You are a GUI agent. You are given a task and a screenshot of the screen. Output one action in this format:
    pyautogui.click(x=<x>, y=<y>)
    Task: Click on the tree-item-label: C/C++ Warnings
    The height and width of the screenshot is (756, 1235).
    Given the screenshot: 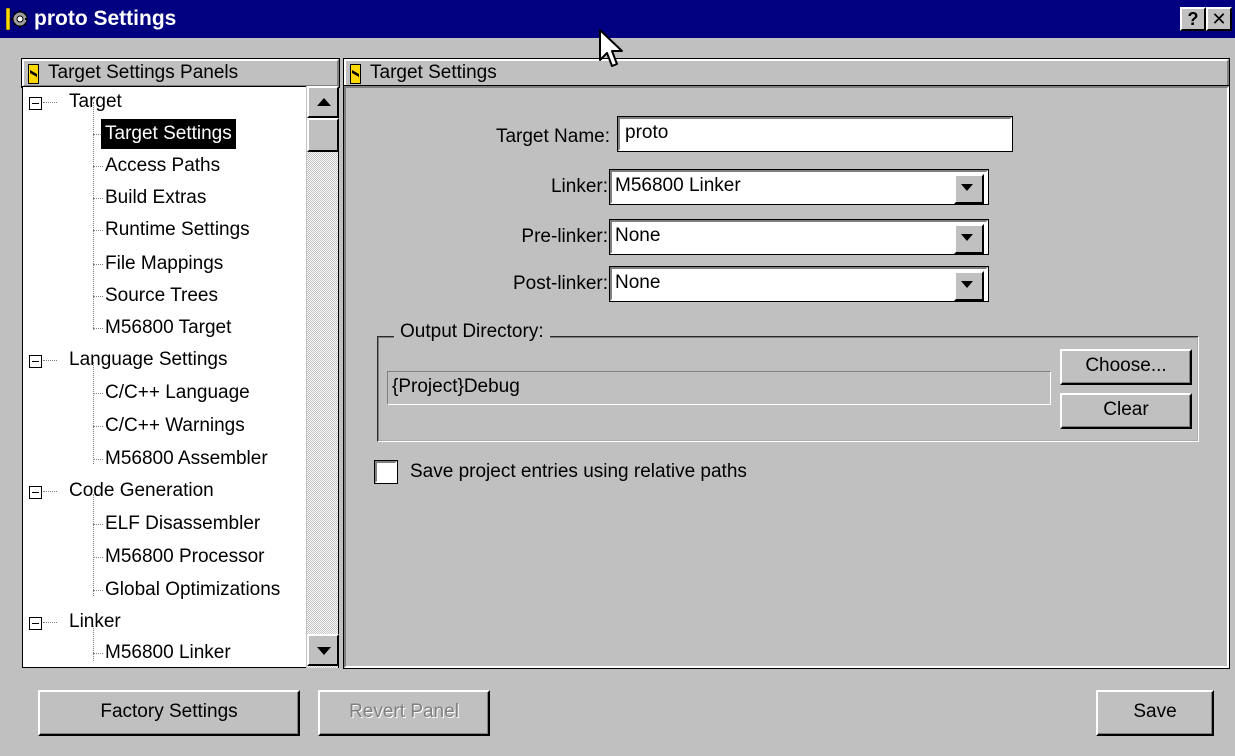 What is the action you would take?
    pyautogui.click(x=175, y=425)
    